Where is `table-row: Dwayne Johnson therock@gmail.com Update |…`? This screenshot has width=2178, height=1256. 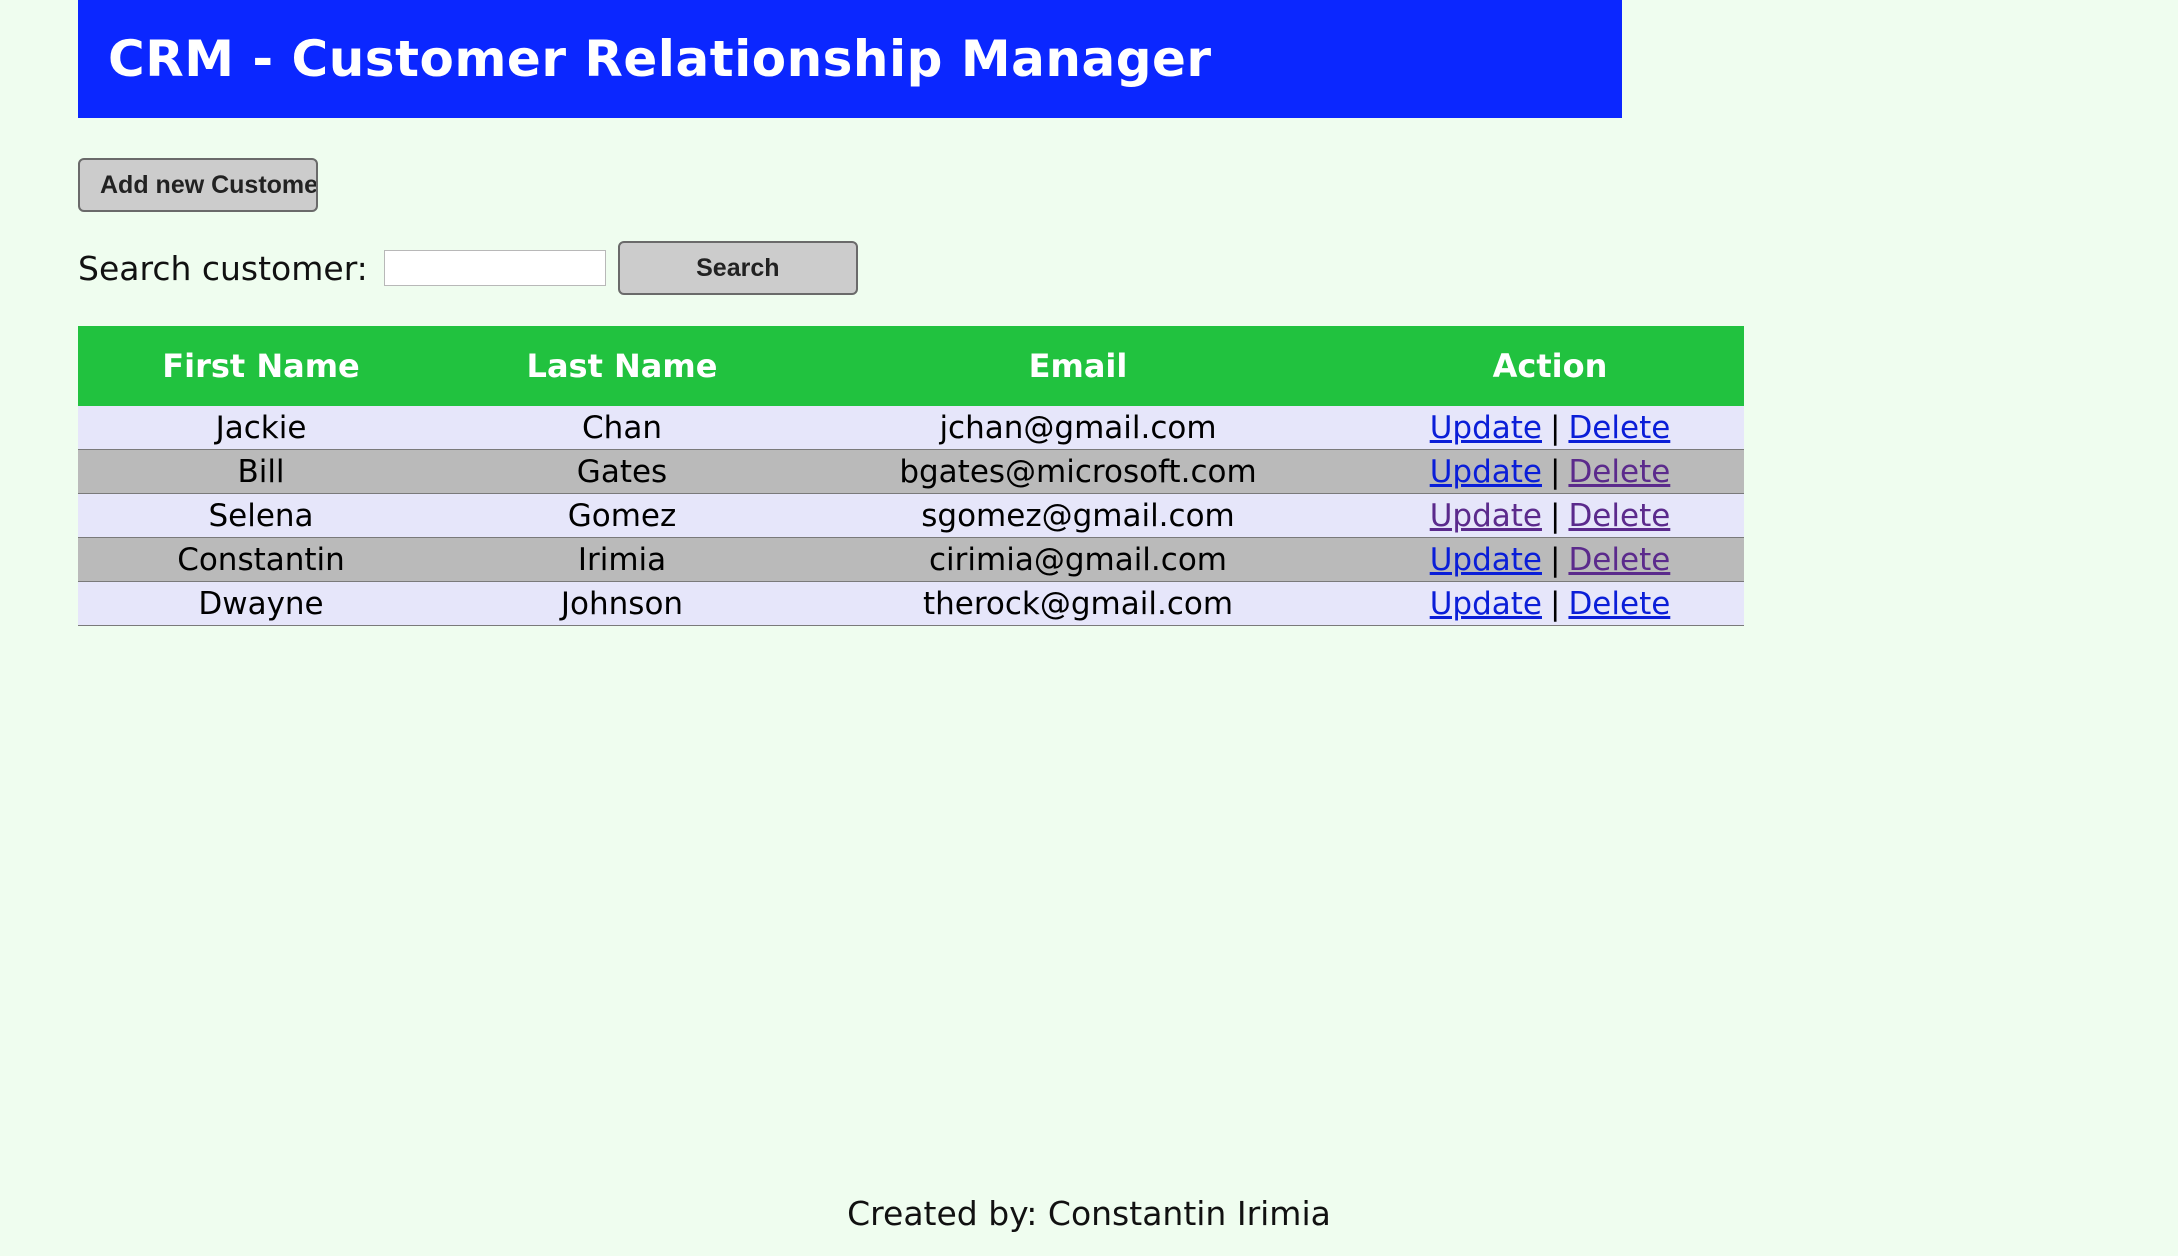 table-row: Dwayne Johnson therock@gmail.com Update |… is located at coordinates (911, 603).